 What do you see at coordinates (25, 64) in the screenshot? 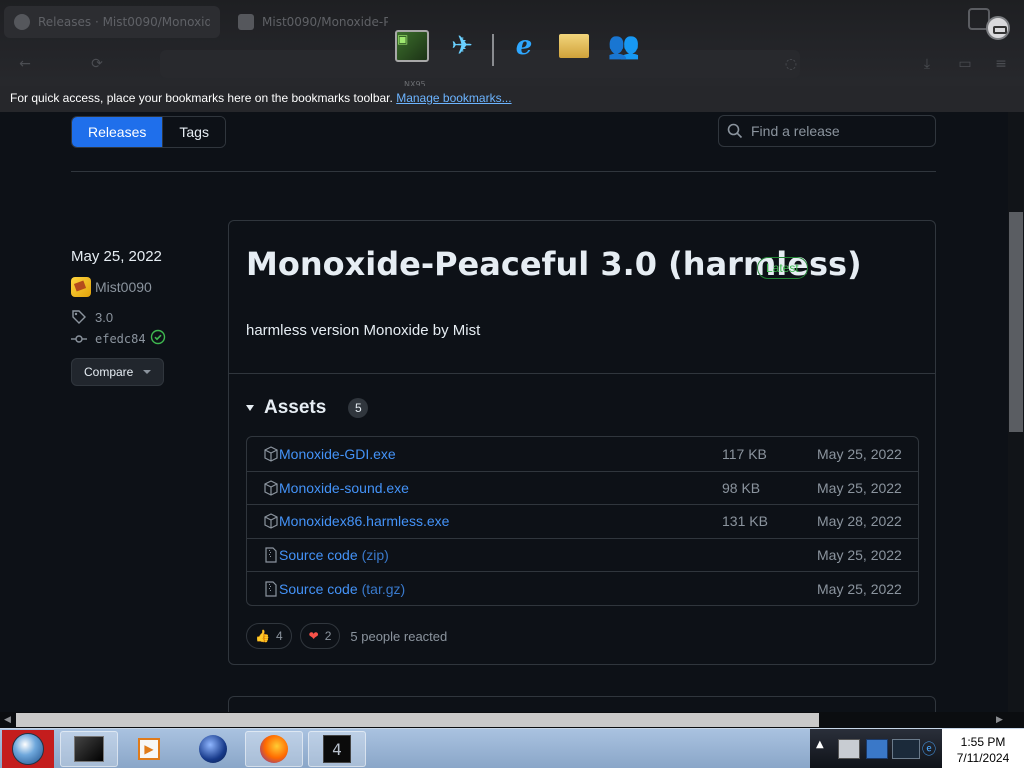
I see `back-icon: ←` at bounding box center [25, 64].